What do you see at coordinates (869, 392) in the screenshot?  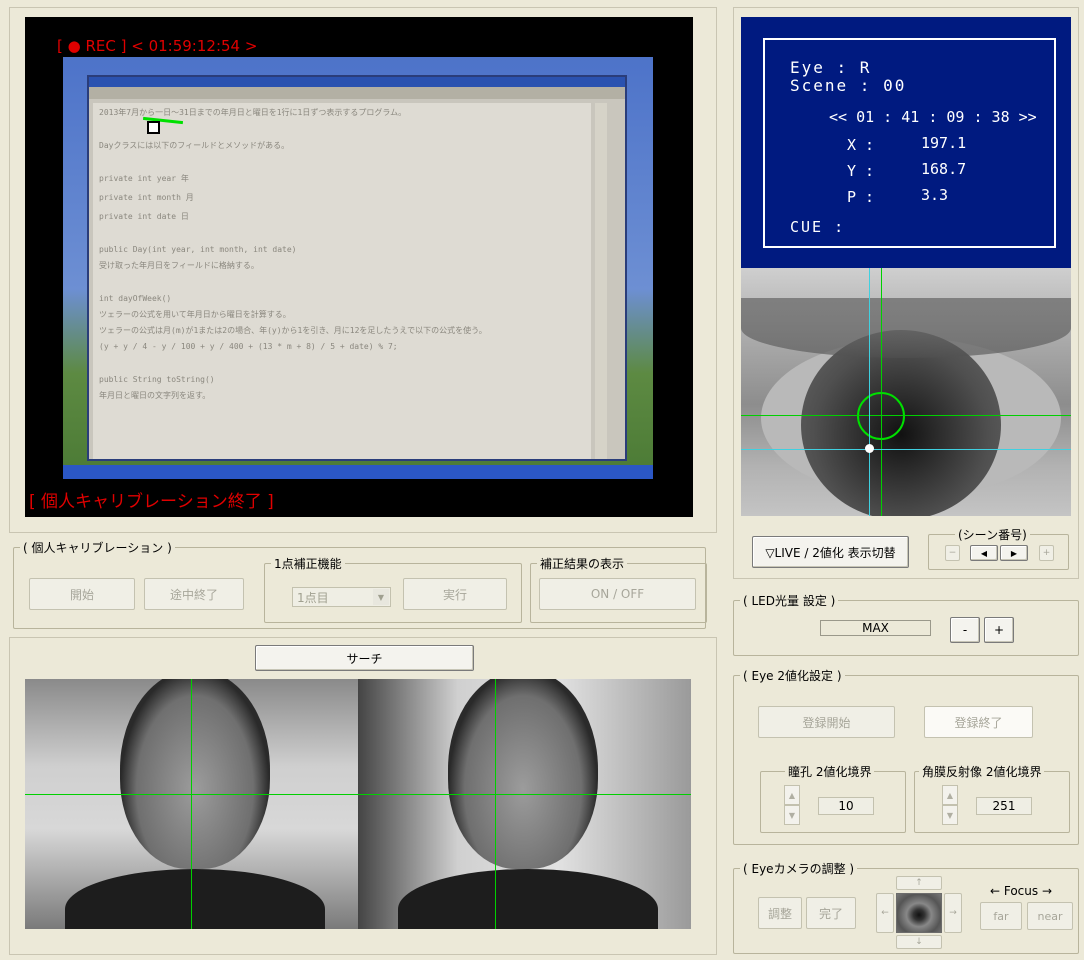 I see `reflection-crosshair-vertical` at bounding box center [869, 392].